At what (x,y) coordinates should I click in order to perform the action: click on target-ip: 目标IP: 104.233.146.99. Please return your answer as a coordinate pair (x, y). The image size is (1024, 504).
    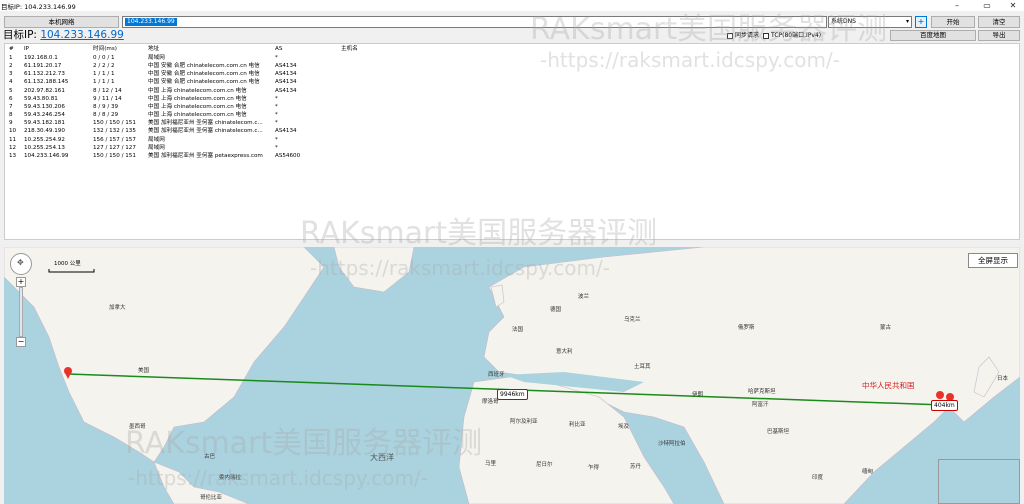
    Looking at the image, I should click on (63, 35).